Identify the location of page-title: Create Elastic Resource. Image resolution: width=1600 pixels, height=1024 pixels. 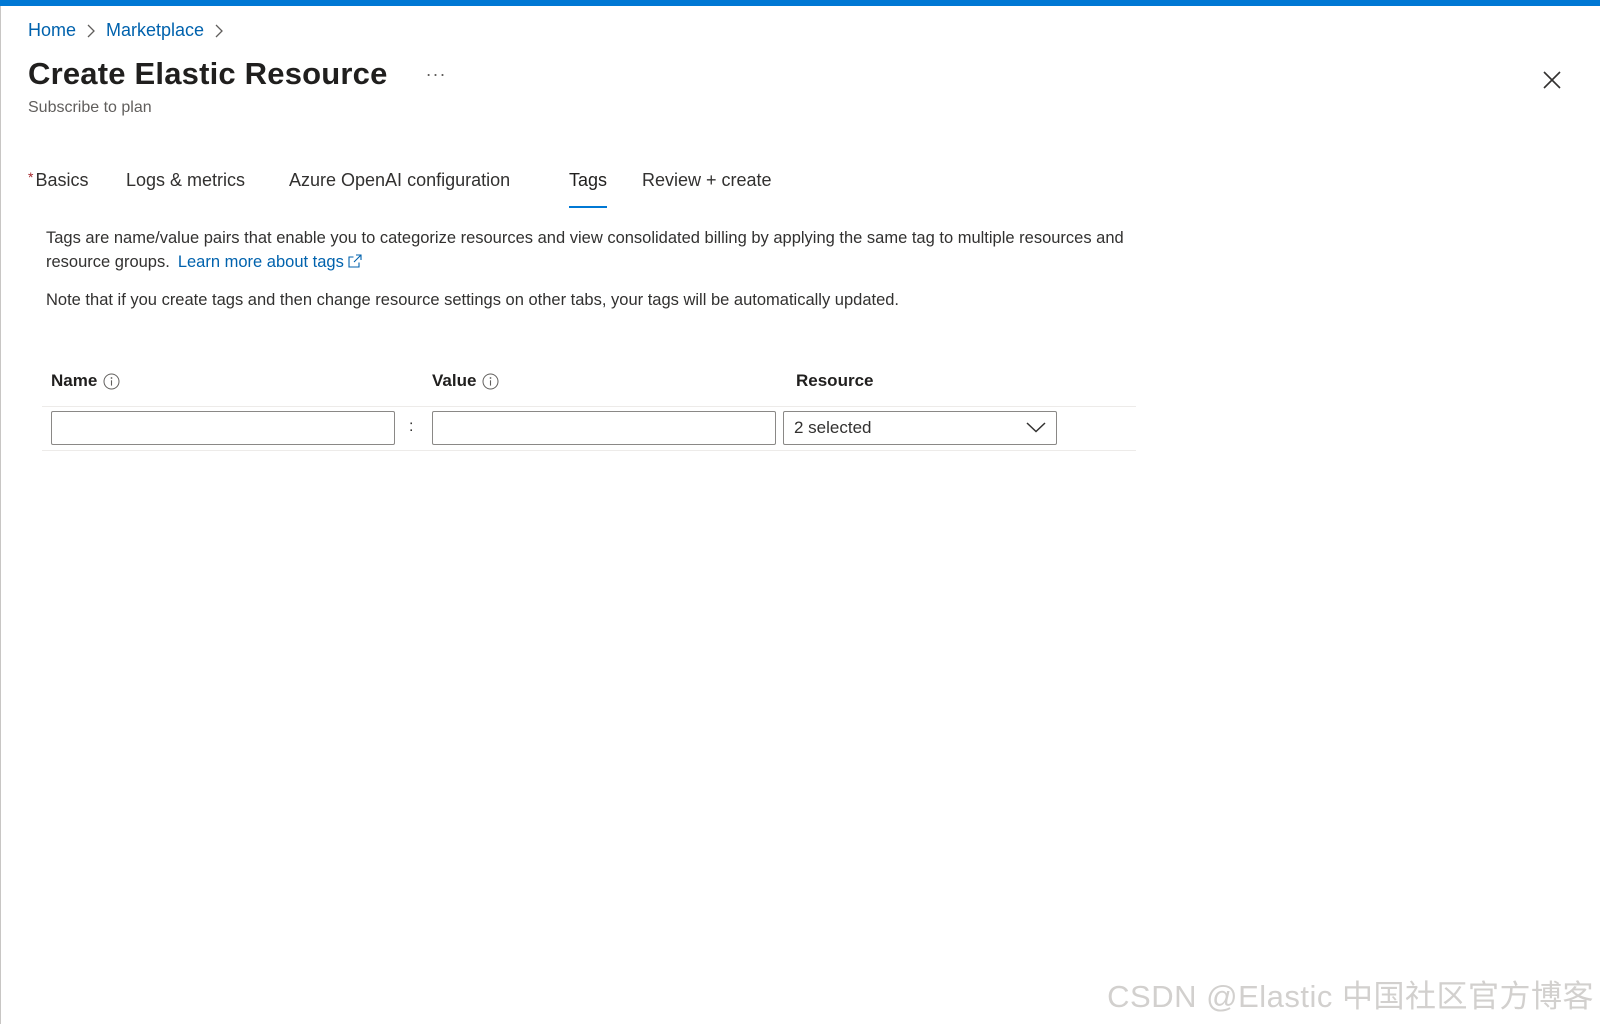
(208, 73).